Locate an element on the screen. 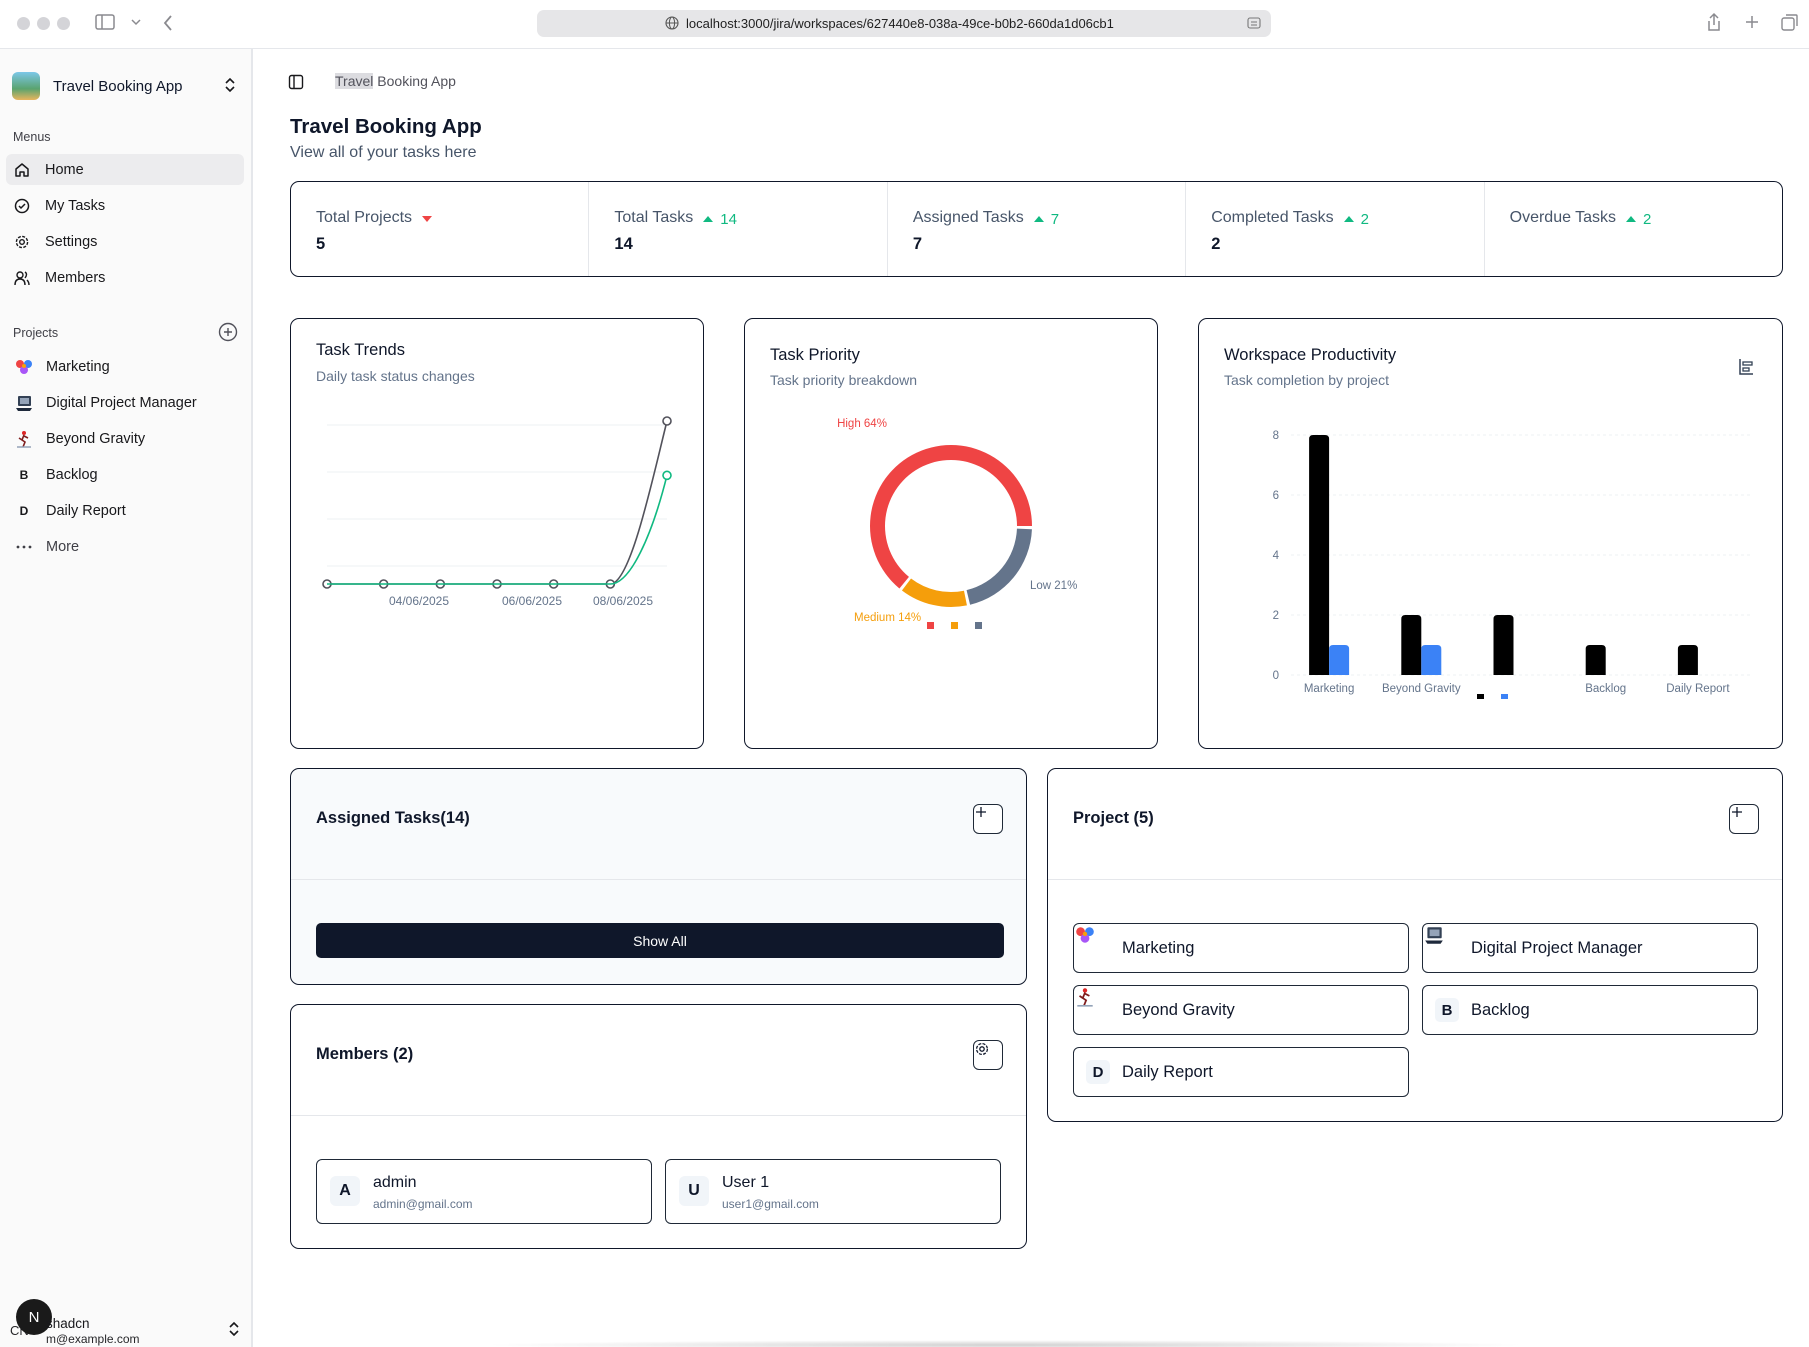 This screenshot has height=1347, width=1809. window-shadow is located at coordinates (1005, 1343).